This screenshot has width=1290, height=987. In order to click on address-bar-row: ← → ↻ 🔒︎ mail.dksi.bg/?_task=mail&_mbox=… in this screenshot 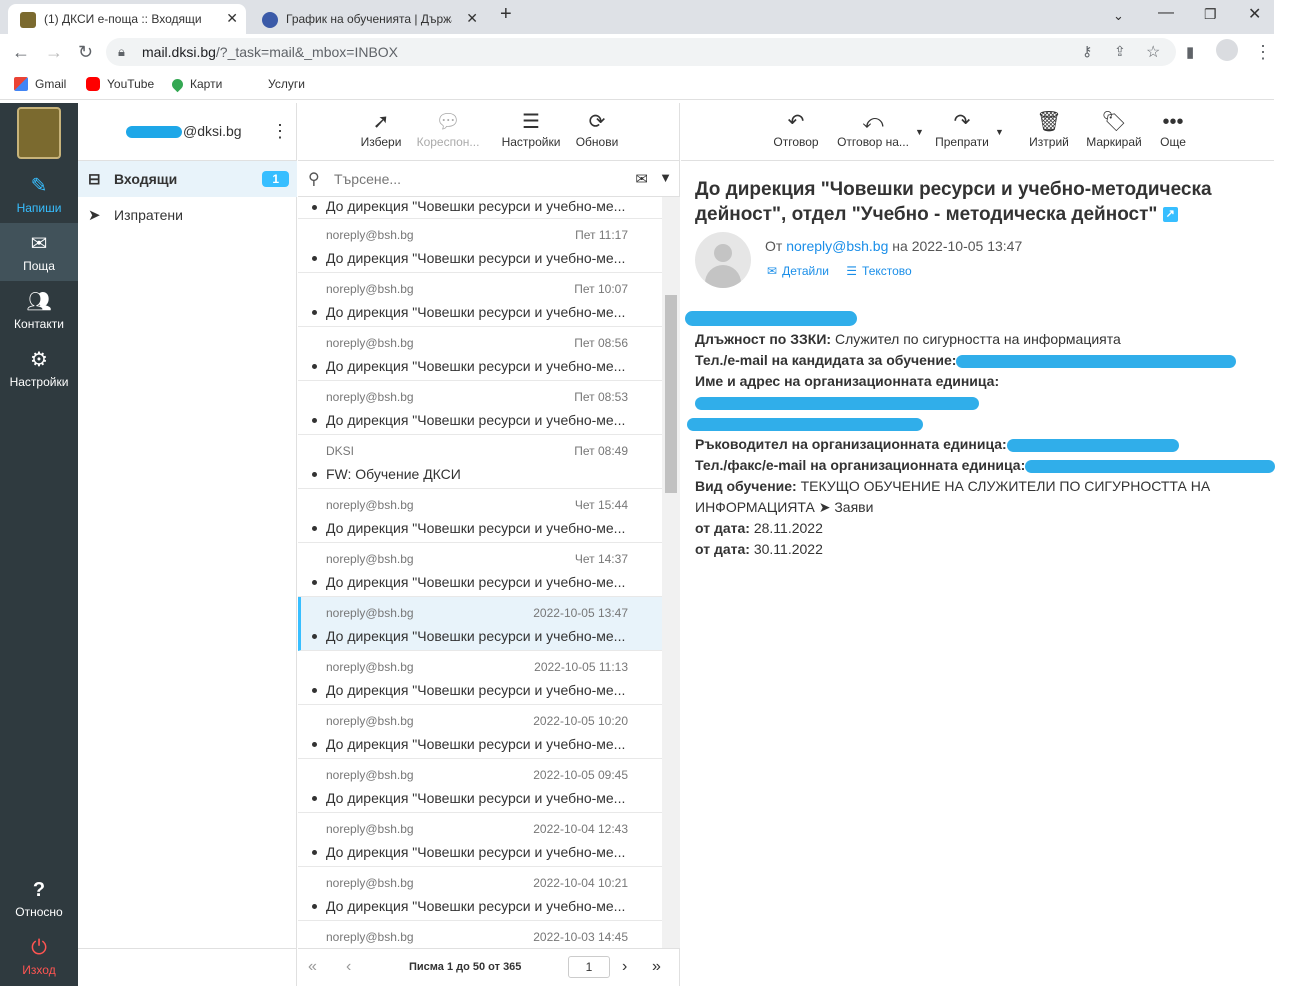, I will do `click(637, 52)`.